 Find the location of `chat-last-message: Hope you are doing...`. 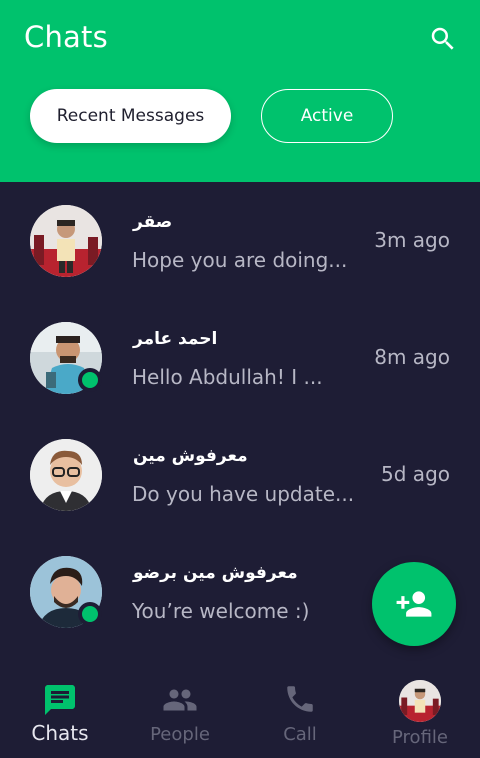

chat-last-message: Hope you are doing... is located at coordinates (240, 260).